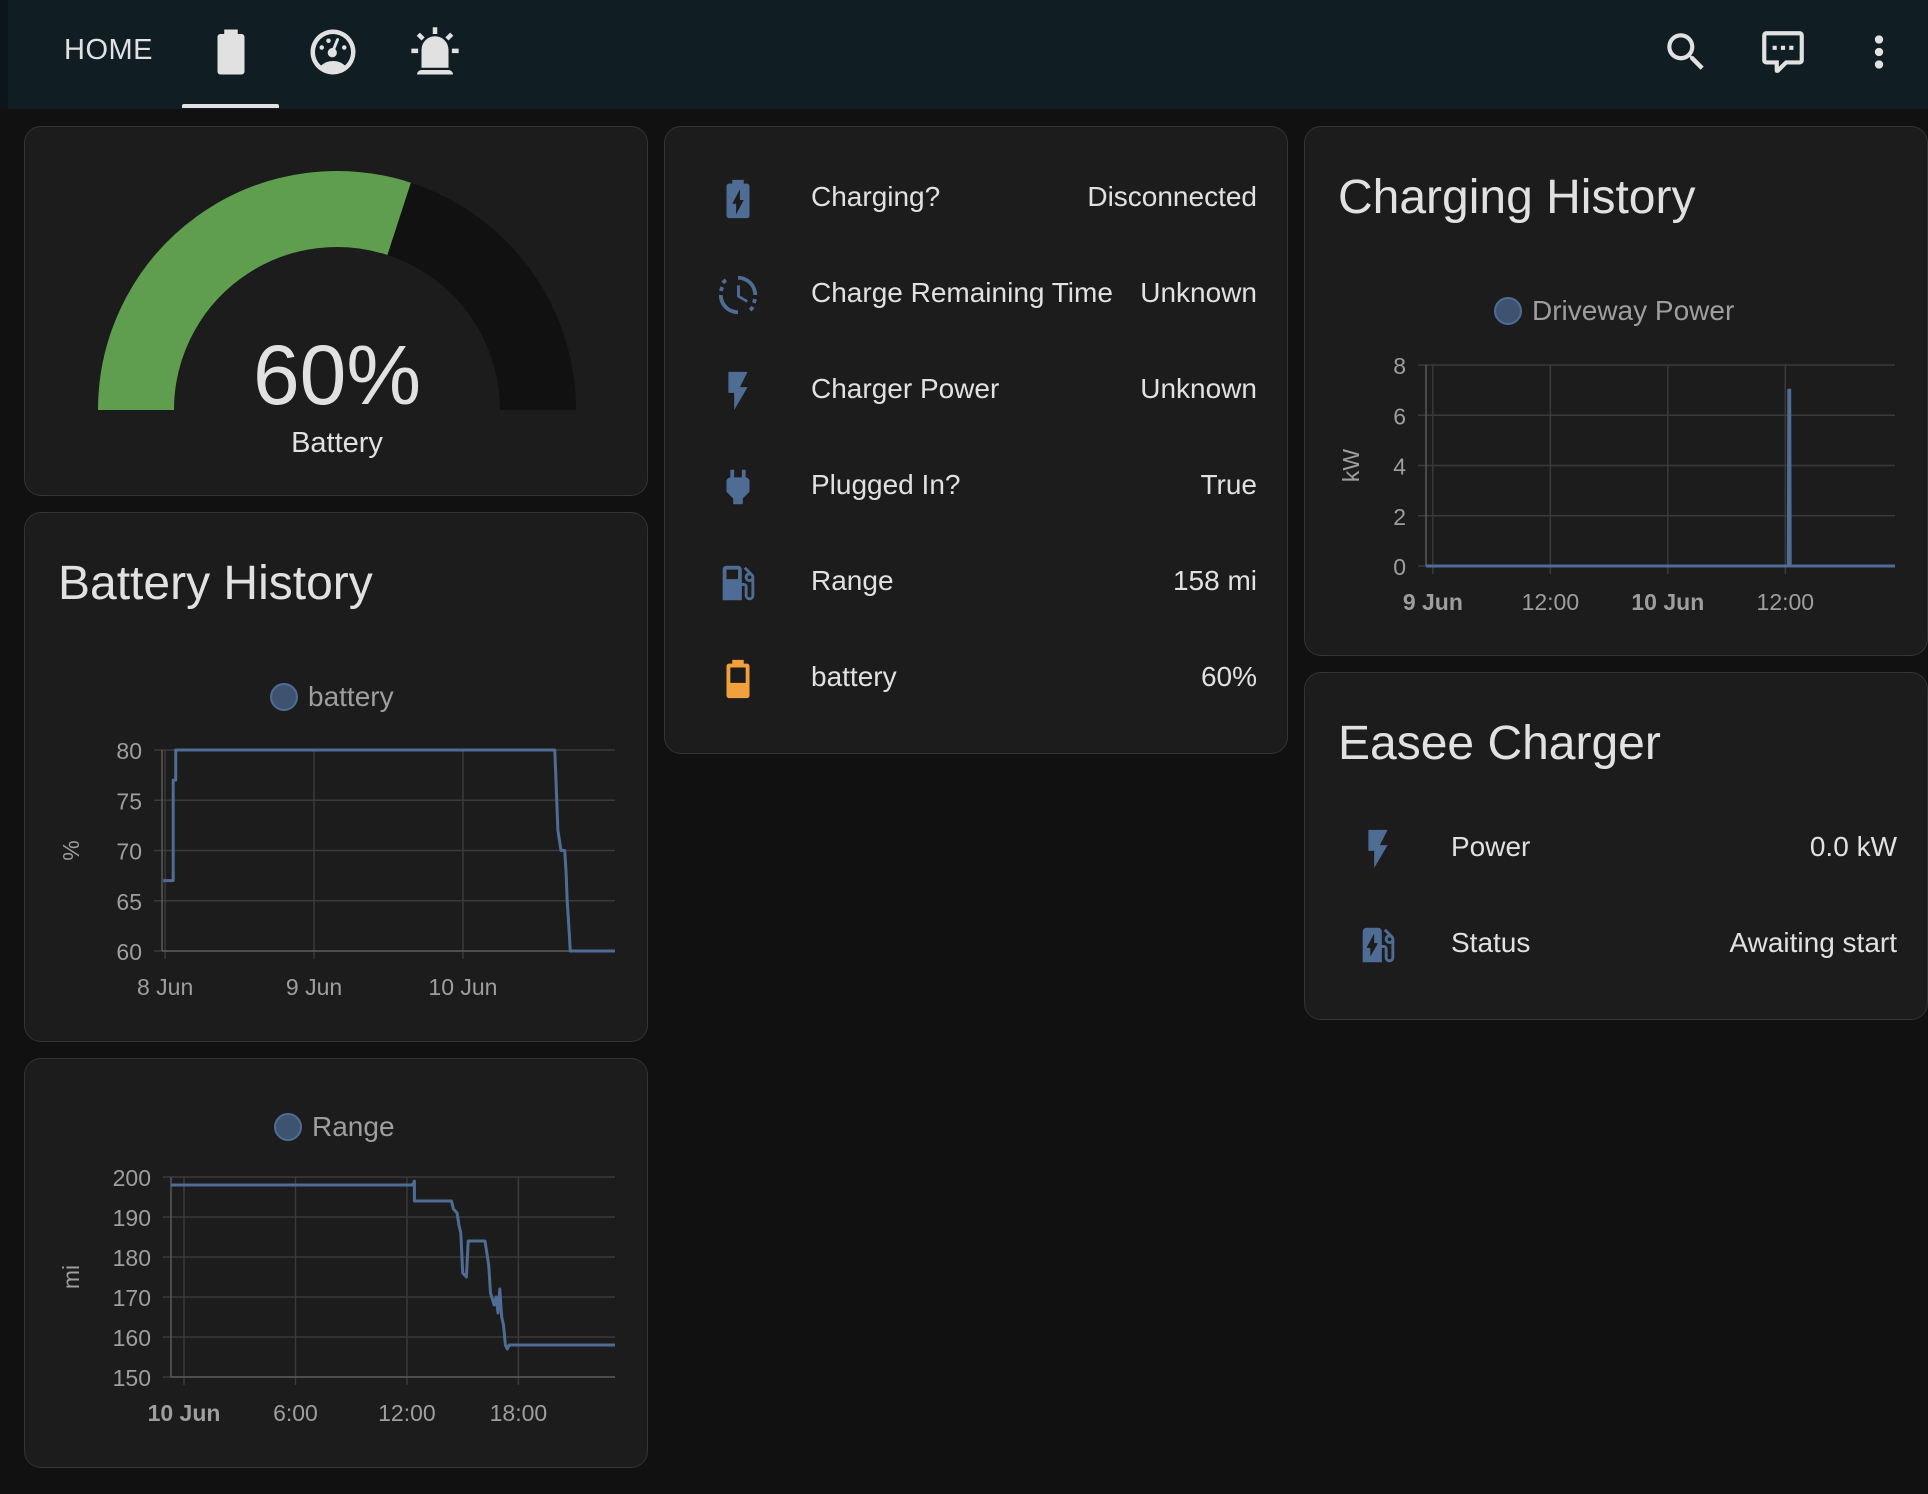 Image resolution: width=1928 pixels, height=1494 pixels. Describe the element at coordinates (1853, 846) in the screenshot. I see `entity-value: 0.0 kW` at that location.